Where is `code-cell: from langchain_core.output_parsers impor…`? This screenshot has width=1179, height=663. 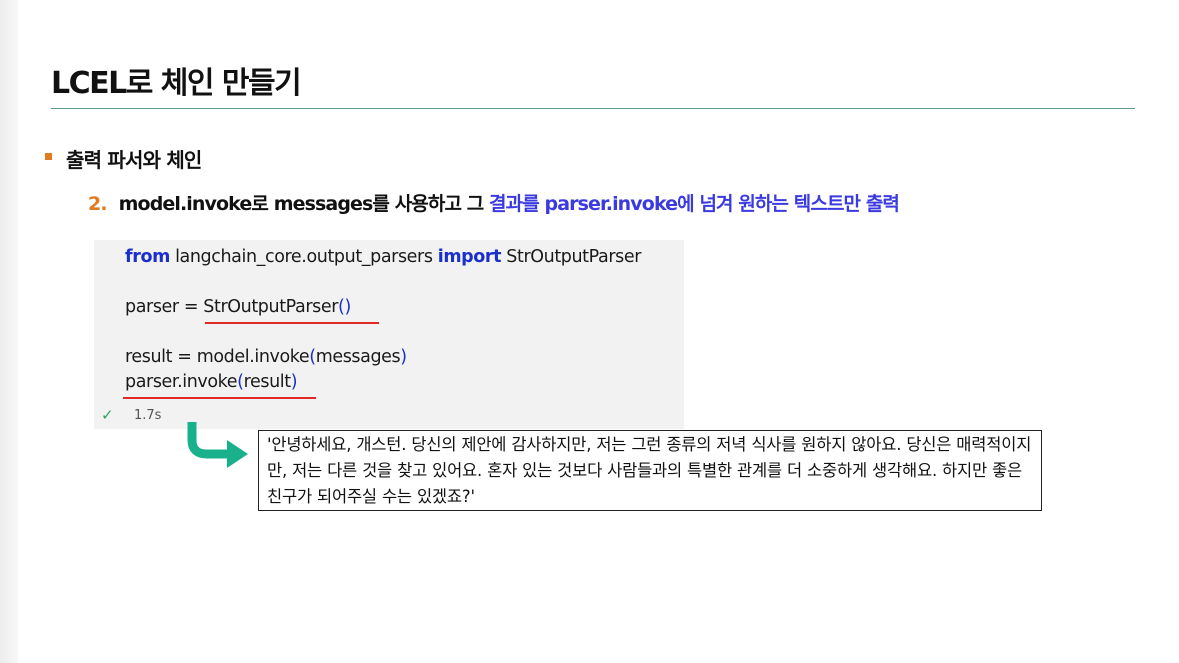
code-cell: from langchain_core.output_parsers impor… is located at coordinates (389, 334).